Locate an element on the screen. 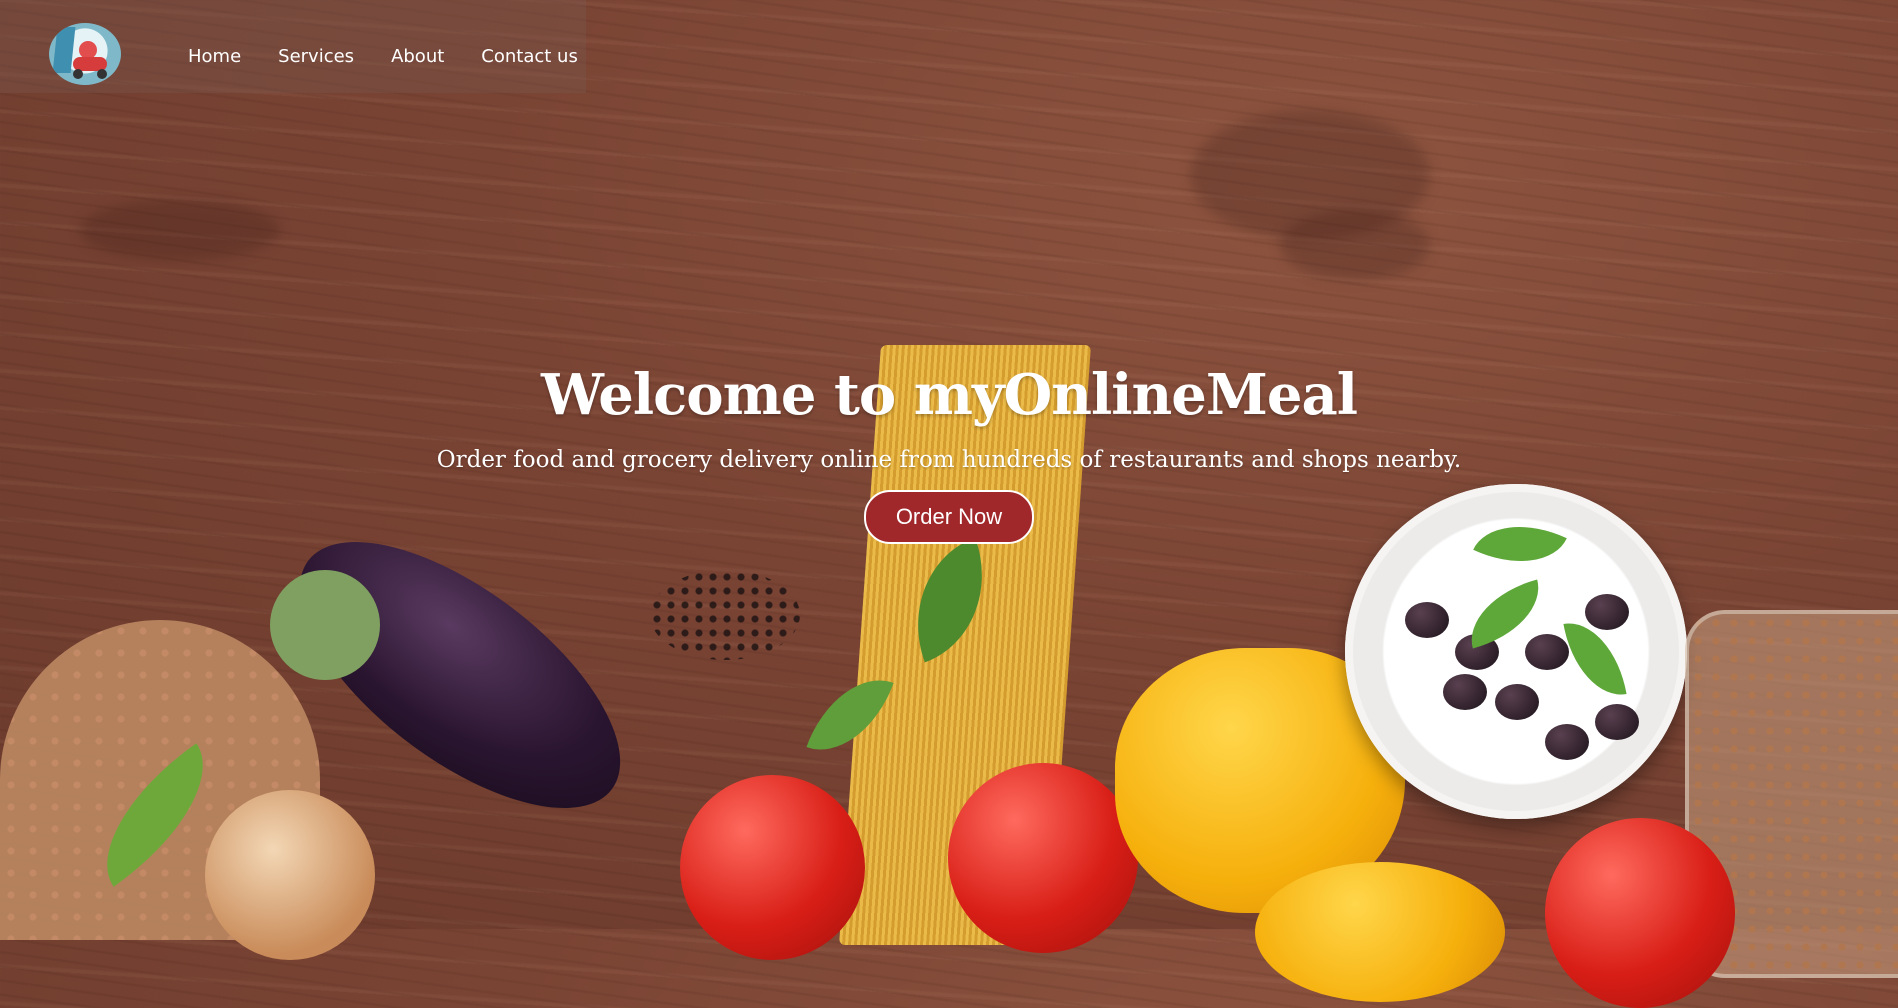 This screenshot has height=1008, width=1898. navbar: Home Services About Contact us is located at coordinates (293, 46).